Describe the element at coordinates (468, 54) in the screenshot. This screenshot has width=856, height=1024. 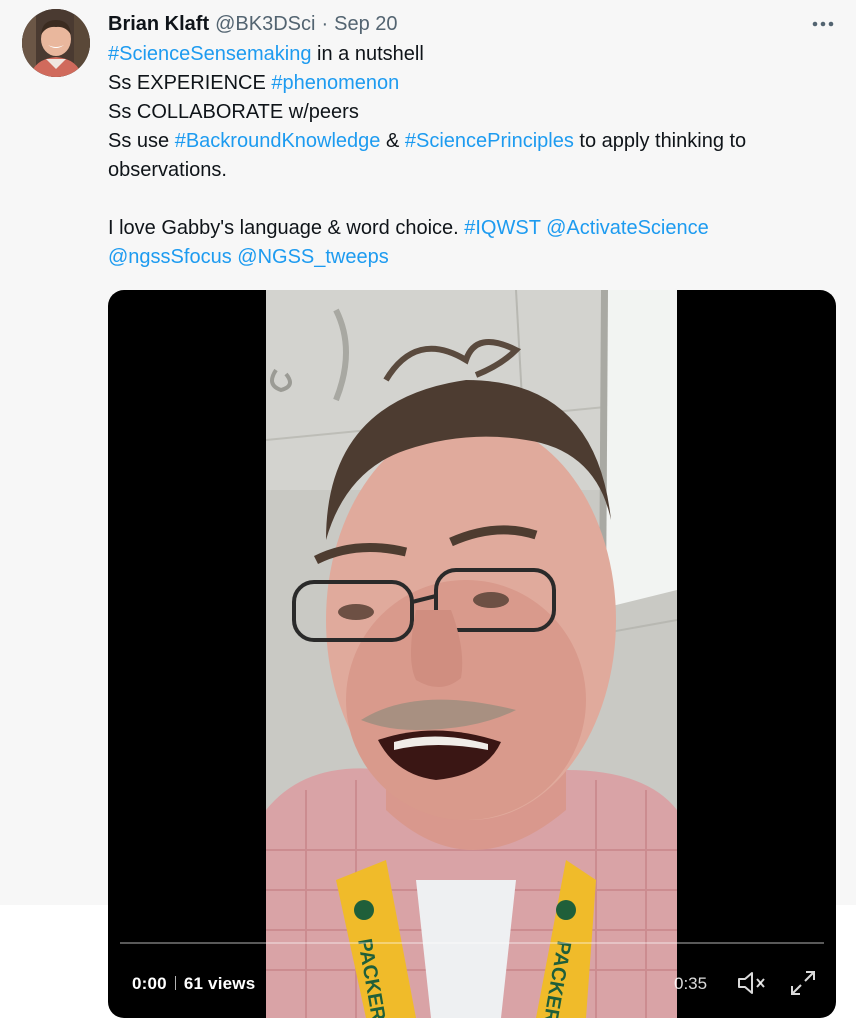
I see `tweet-text-line: #ScienceSensemaking in a nutshell` at that location.